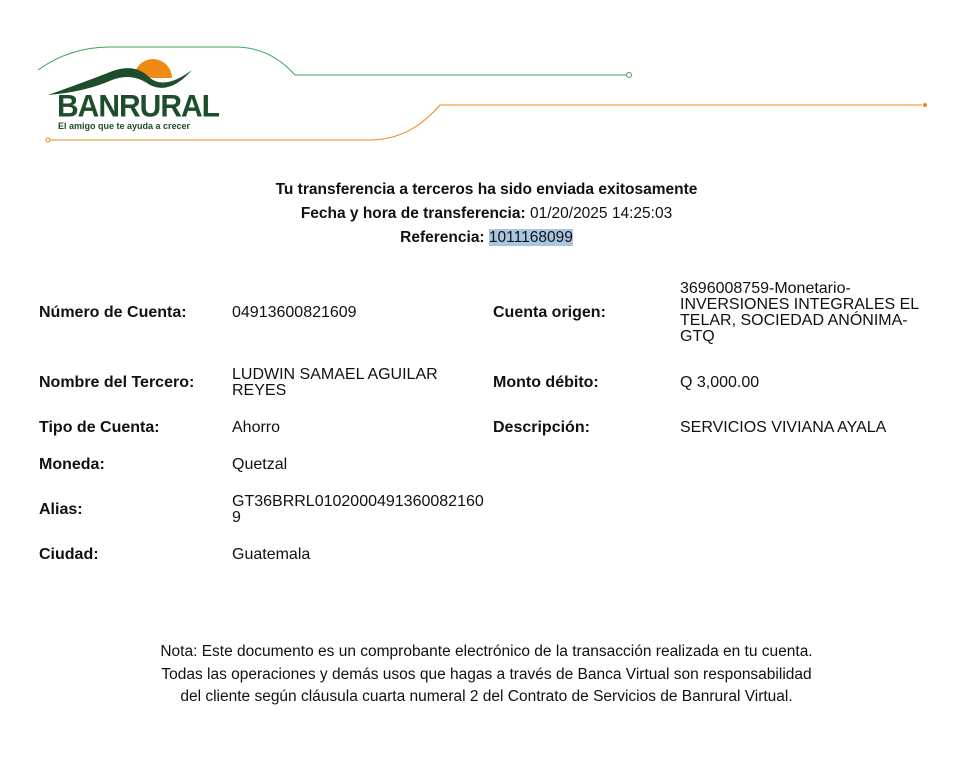  Describe the element at coordinates (629, 75) in the screenshot. I see `green-line-end-icon` at that location.